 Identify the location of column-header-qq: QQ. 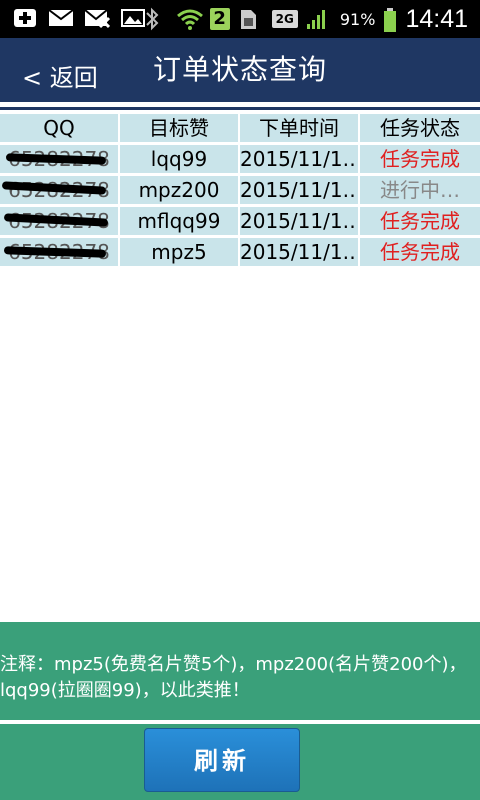
(59, 128).